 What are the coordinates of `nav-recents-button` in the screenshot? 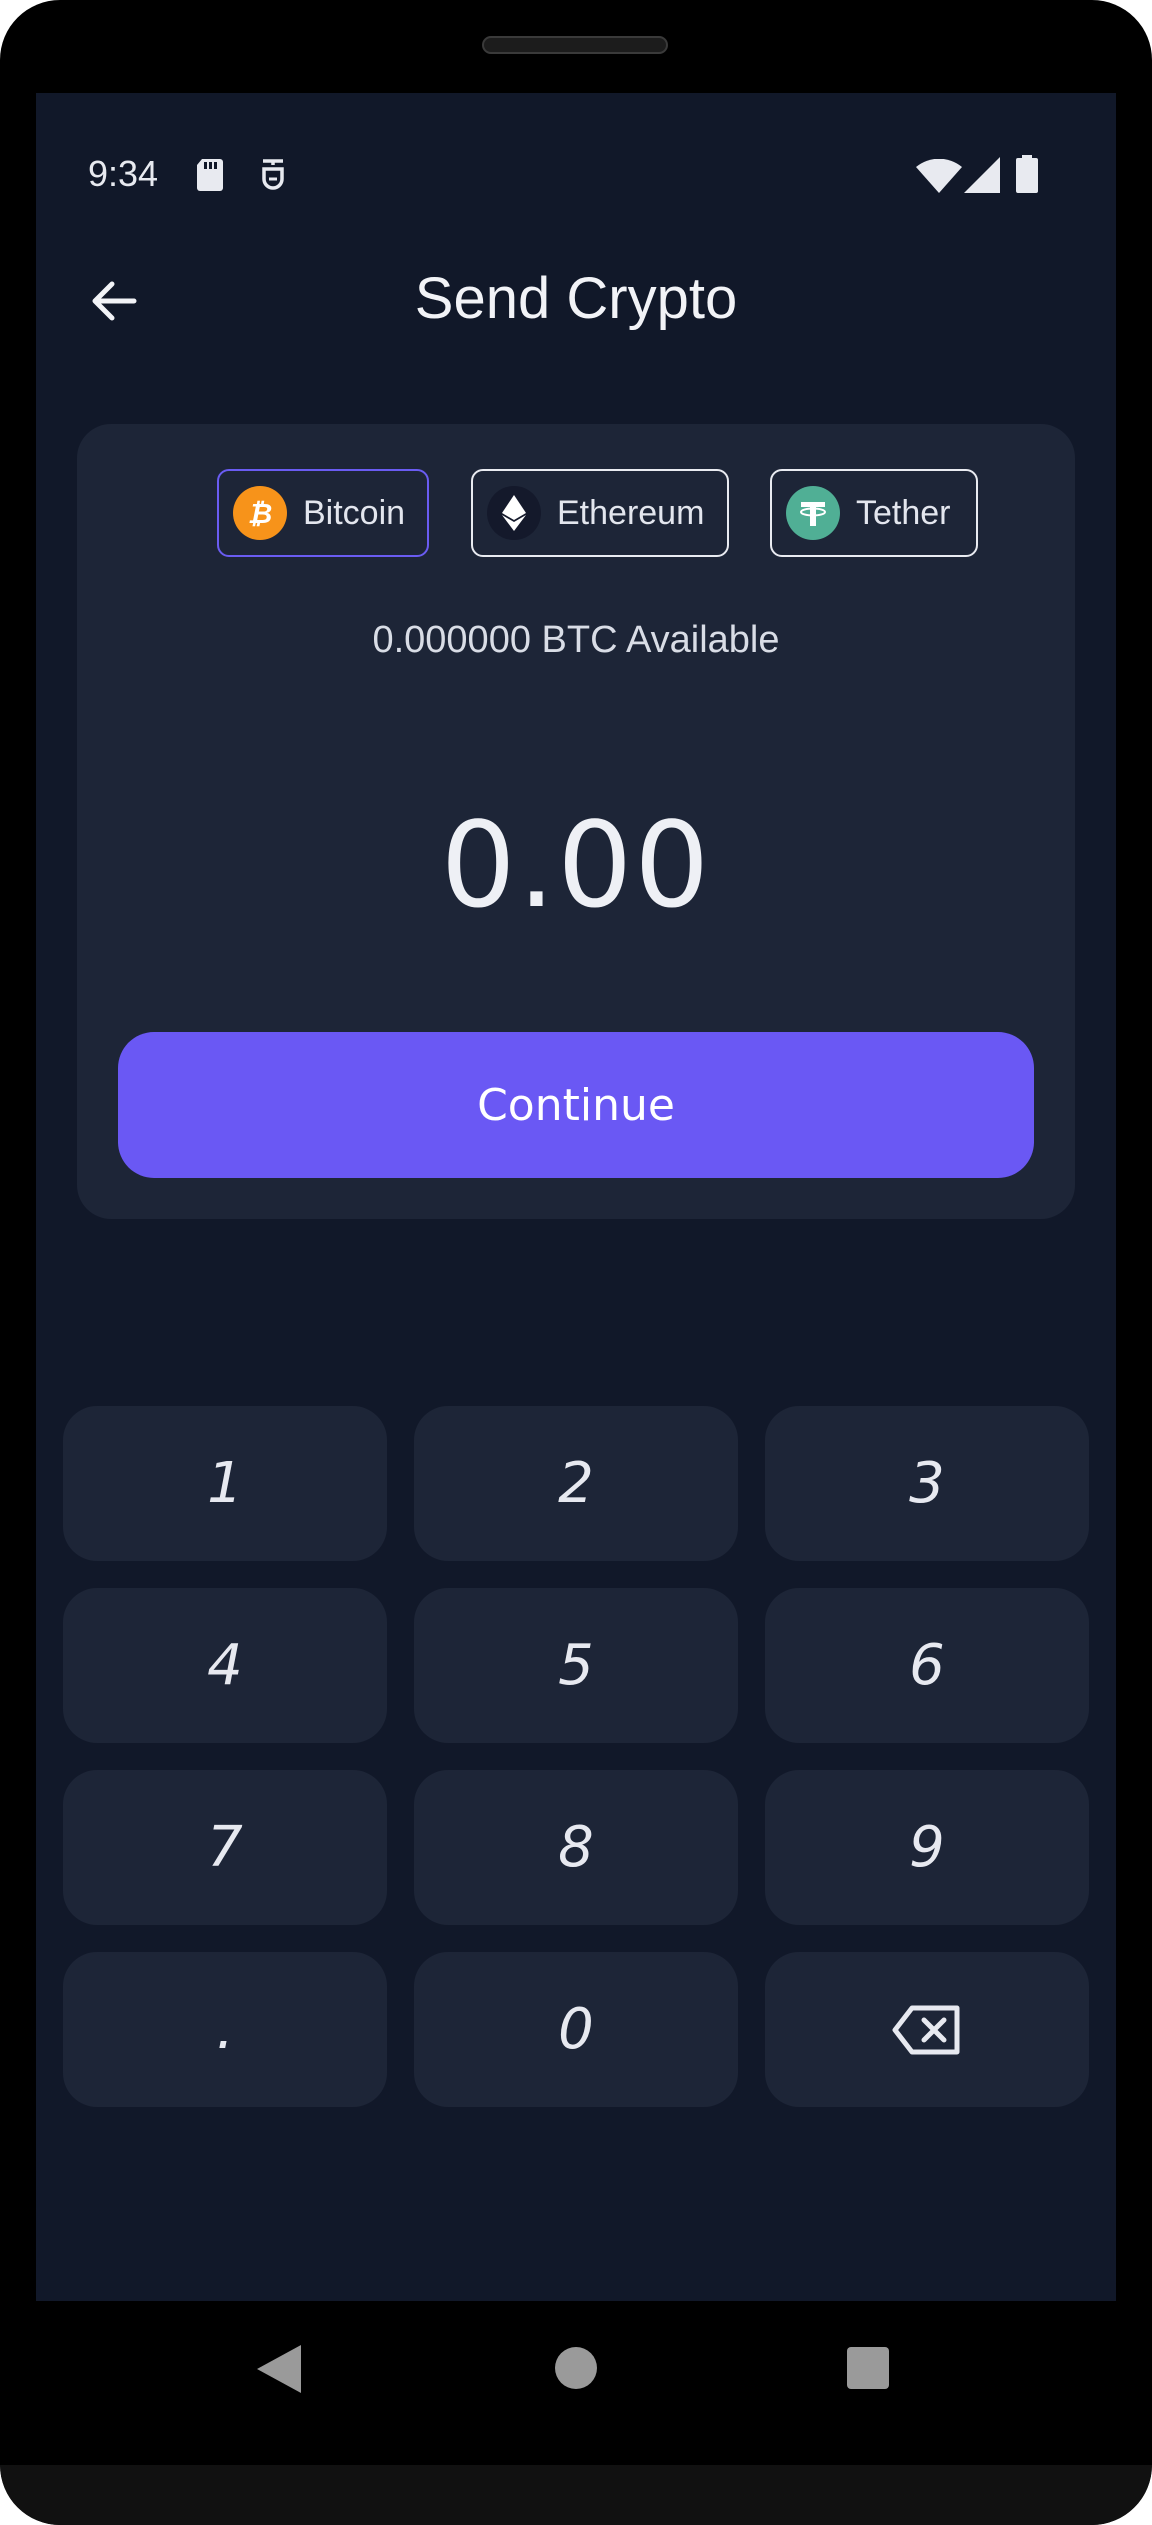 It's located at (868, 2370).